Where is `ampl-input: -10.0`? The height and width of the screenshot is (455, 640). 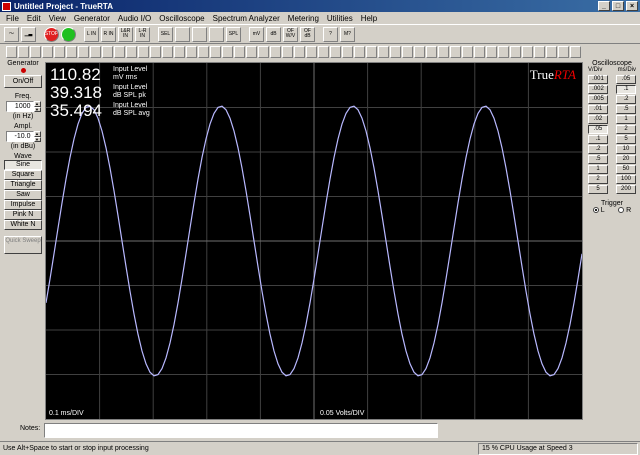 ampl-input: -10.0 is located at coordinates (19, 136).